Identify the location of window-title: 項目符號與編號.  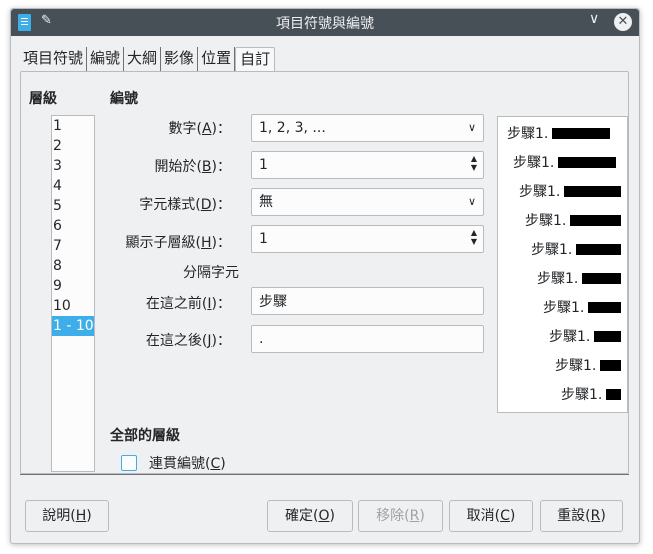
(325, 24).